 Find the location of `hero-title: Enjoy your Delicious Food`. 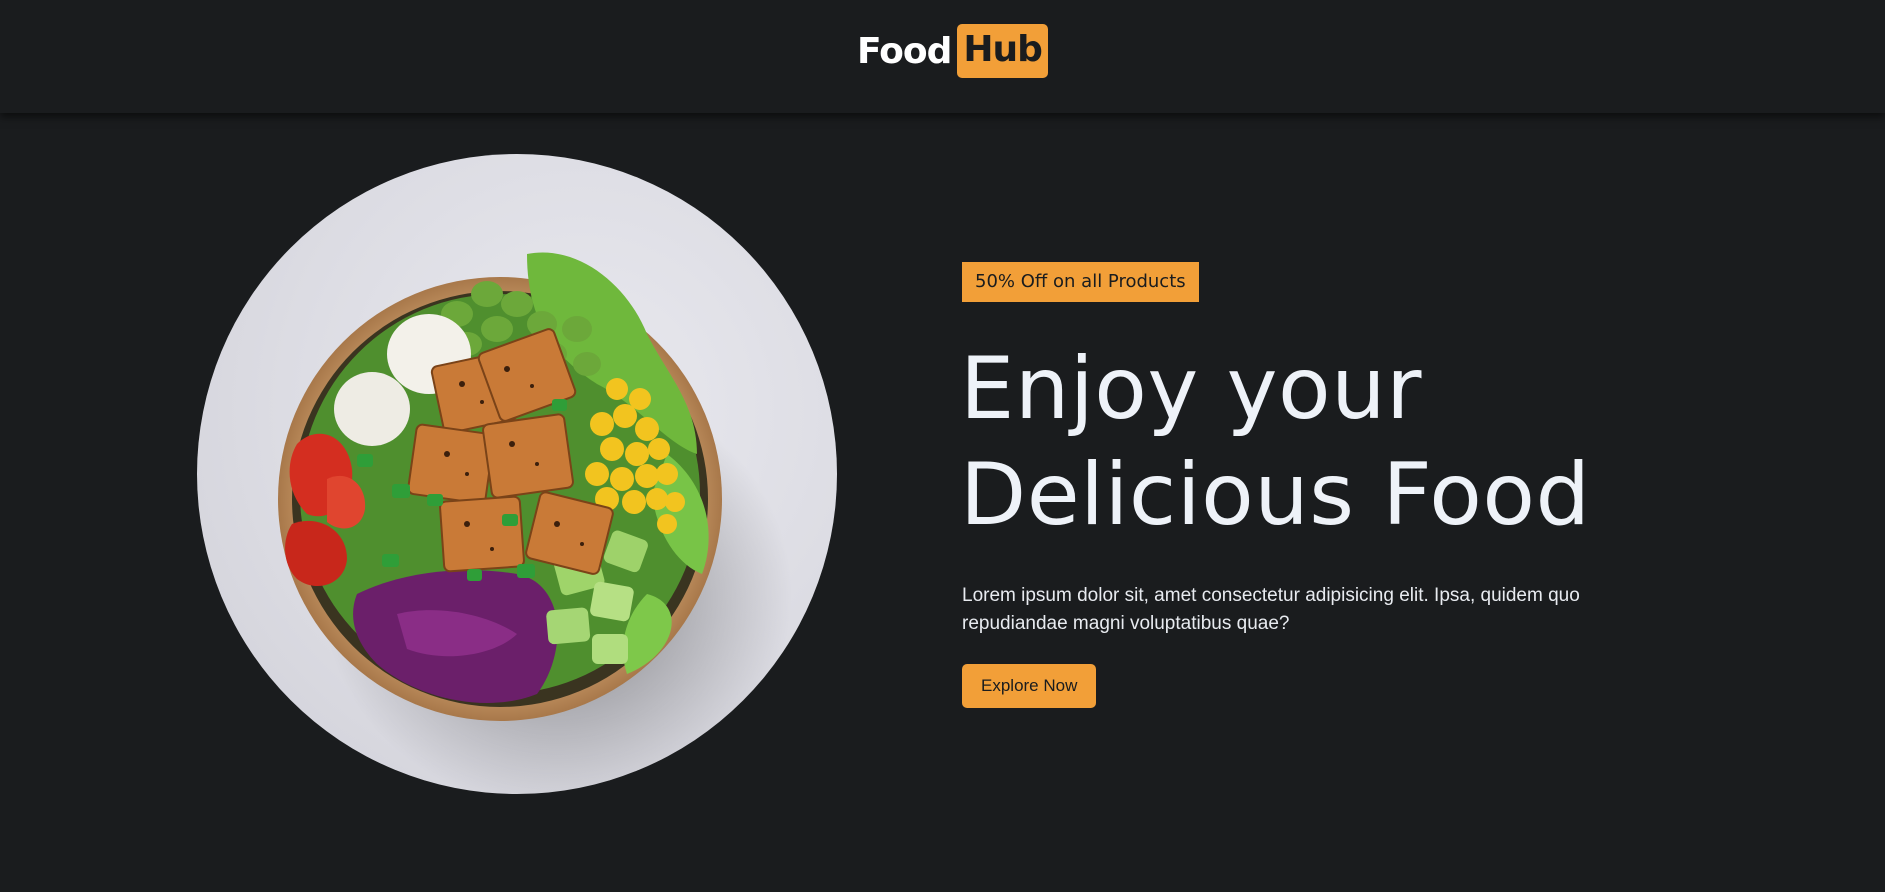

hero-title: Enjoy your Delicious Food is located at coordinates (1311, 442).